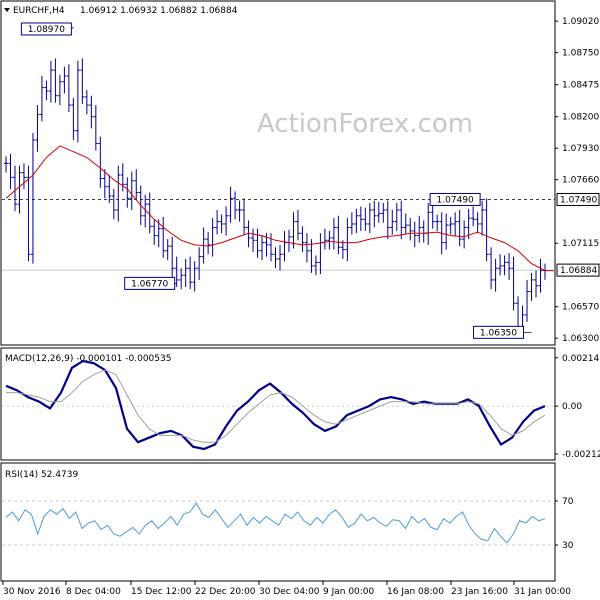 The height and width of the screenshot is (600, 600). Describe the element at coordinates (580, 118) in the screenshot. I see `price-tick-label: 1.08200` at that location.